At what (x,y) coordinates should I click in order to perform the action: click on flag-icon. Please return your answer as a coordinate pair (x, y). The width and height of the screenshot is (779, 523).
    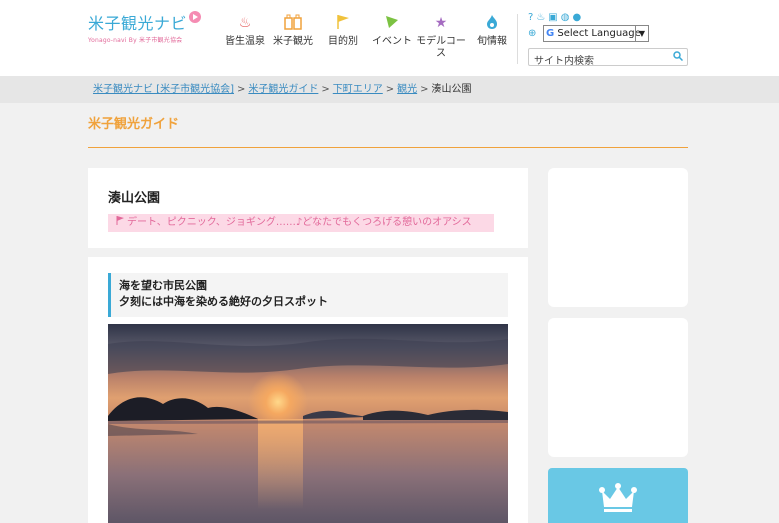
    Looking at the image, I should click on (343, 24).